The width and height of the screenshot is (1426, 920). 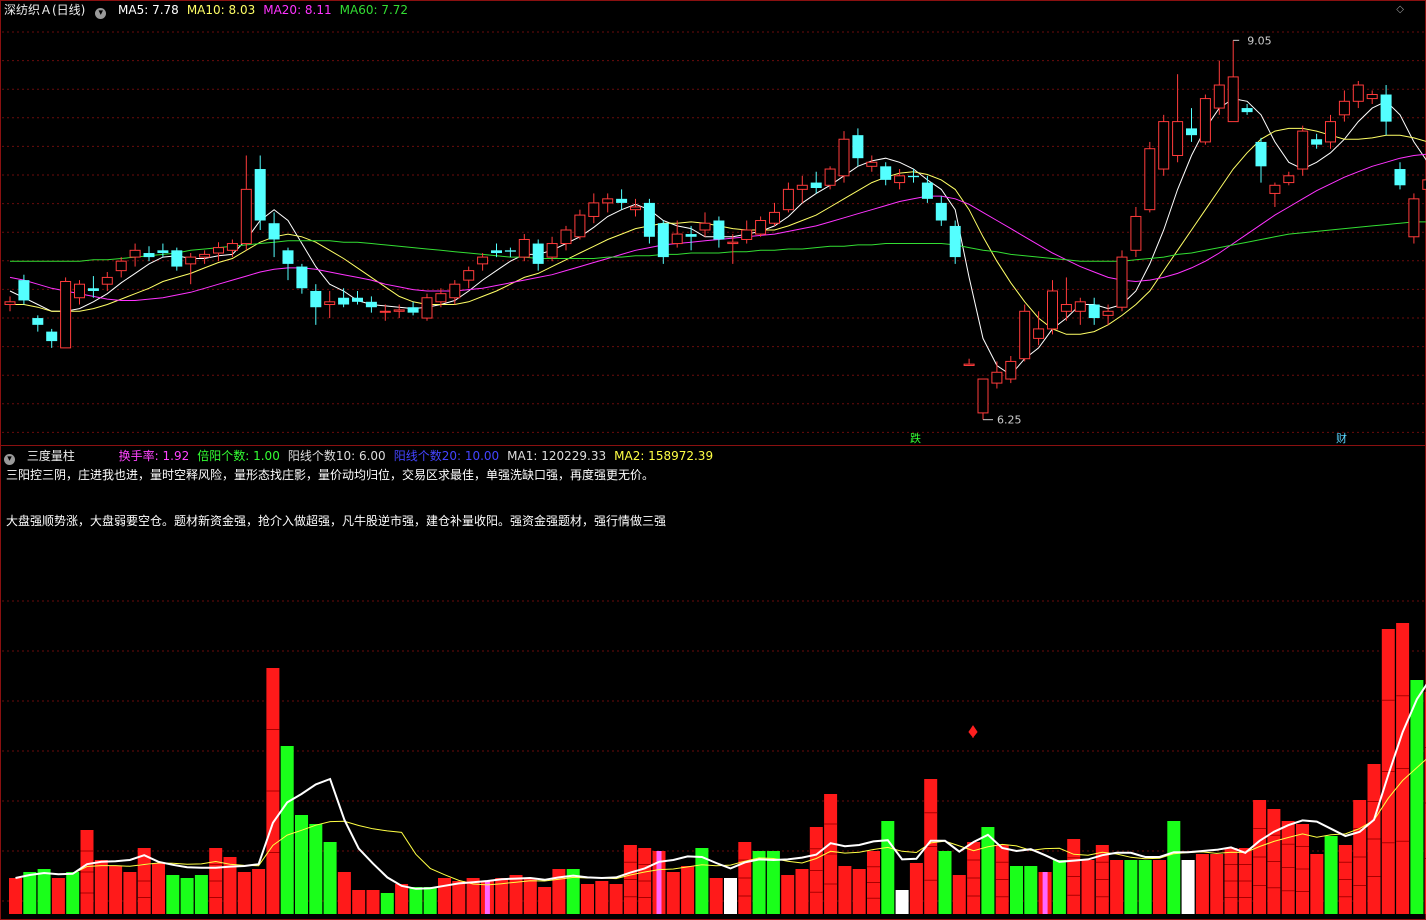 What do you see at coordinates (973, 731) in the screenshot?
I see `up-arrow-icon` at bounding box center [973, 731].